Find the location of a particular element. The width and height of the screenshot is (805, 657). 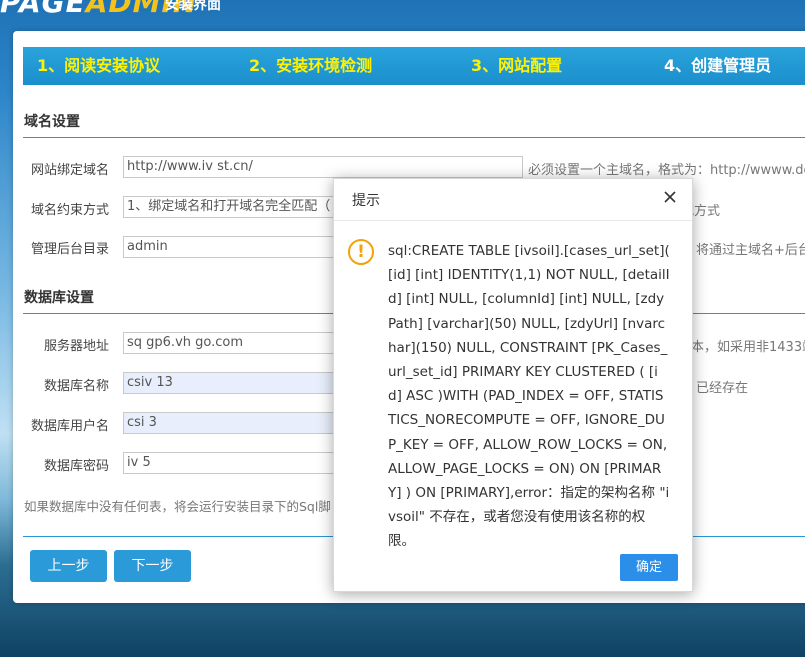

db-password-input: iv 5 is located at coordinates (243, 463).